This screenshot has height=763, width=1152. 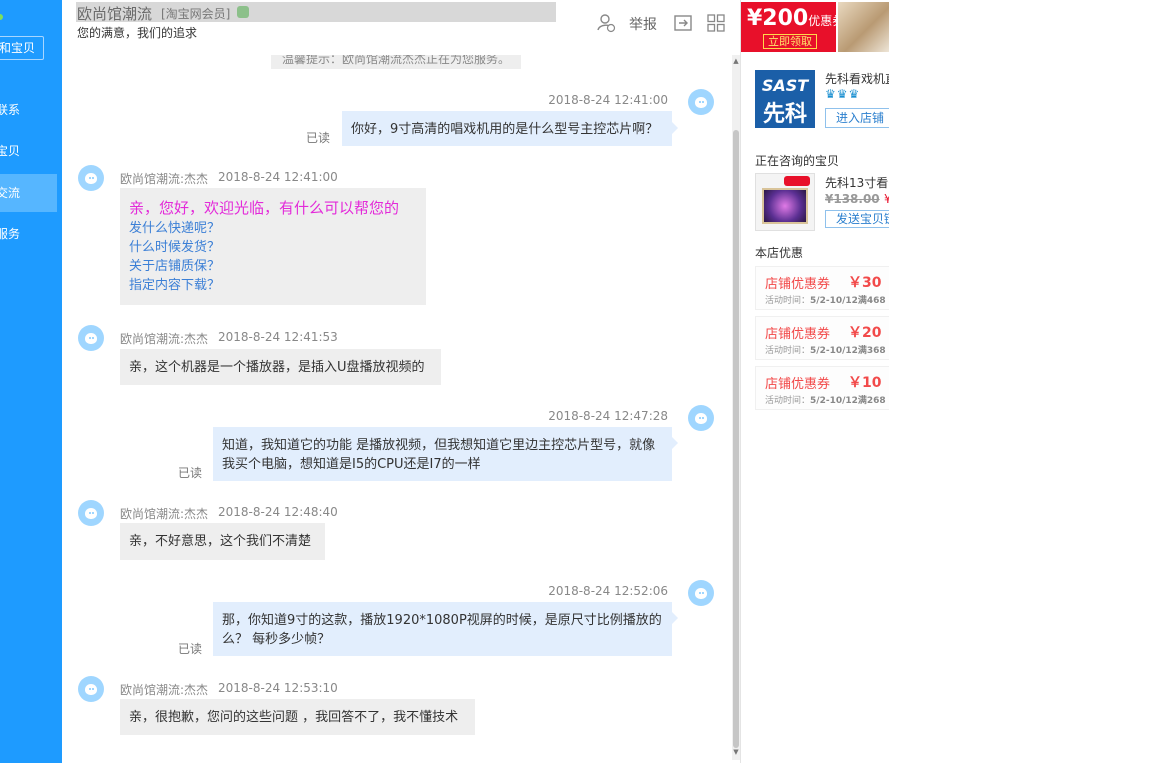 What do you see at coordinates (278, 337) in the screenshot?
I see `message-time: 2018-8-24 12:41:53` at bounding box center [278, 337].